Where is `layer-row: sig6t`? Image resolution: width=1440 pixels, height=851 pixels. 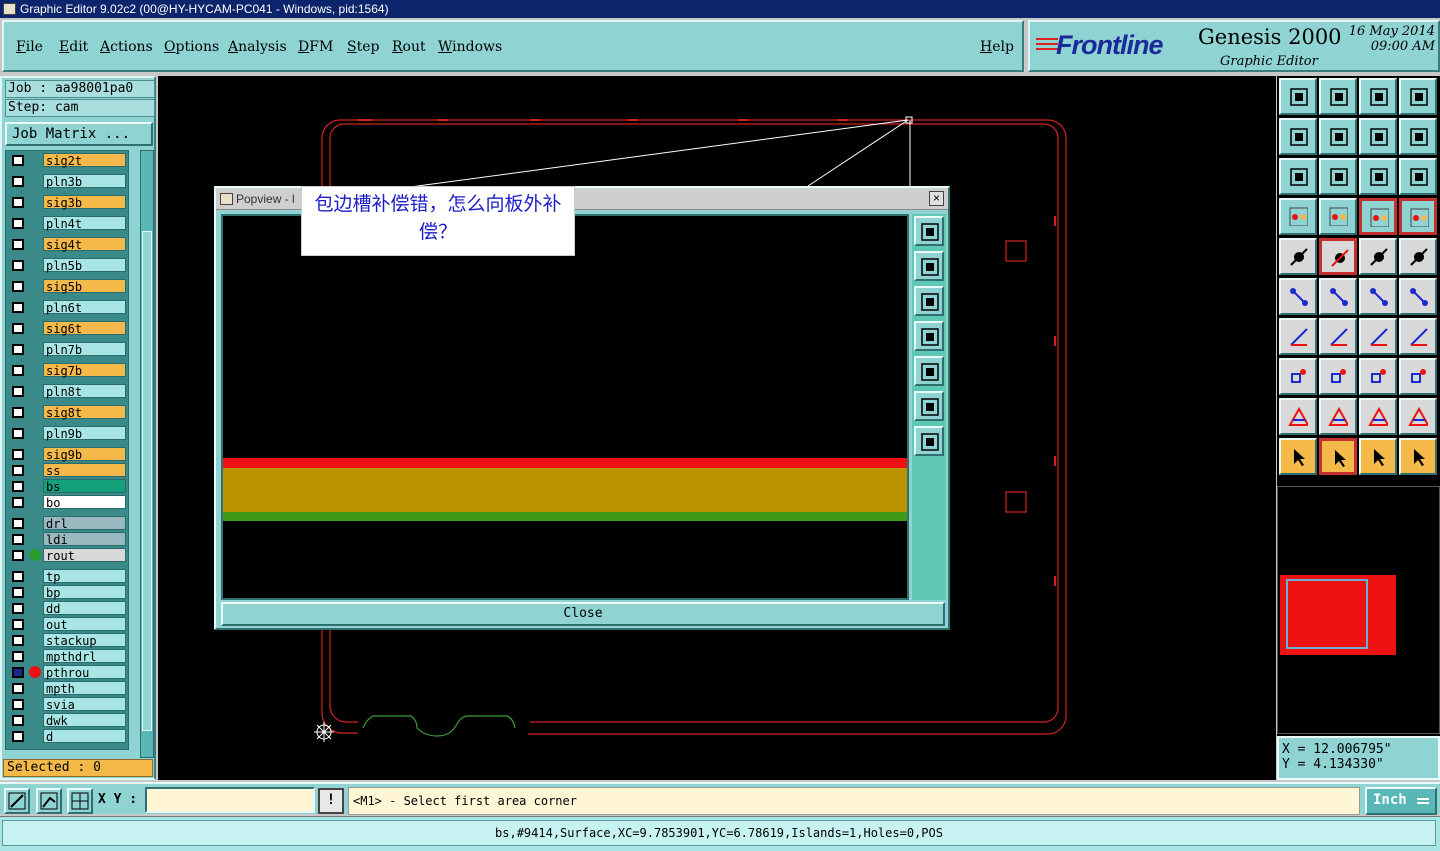 layer-row: sig6t is located at coordinates (68, 328).